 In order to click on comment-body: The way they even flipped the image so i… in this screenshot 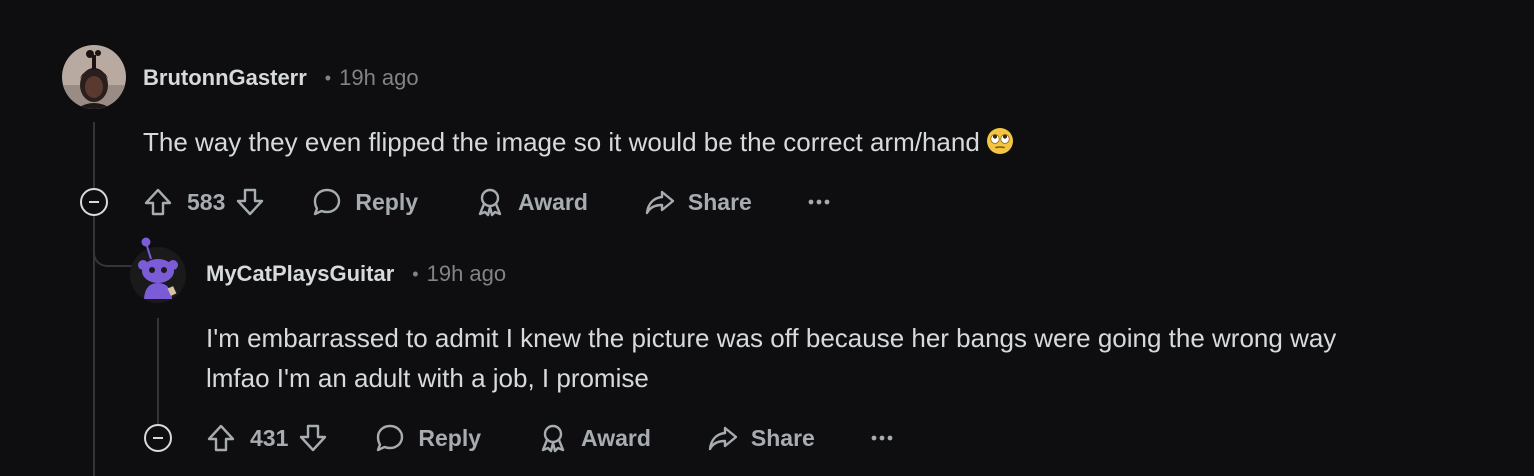, I will do `click(578, 144)`.